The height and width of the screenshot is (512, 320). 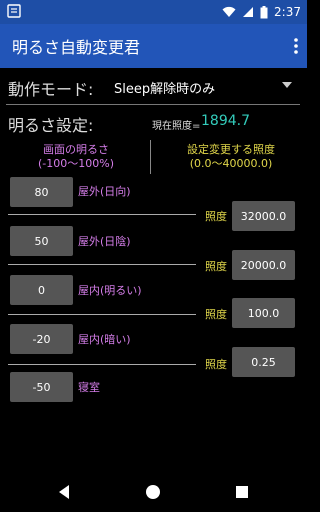 I want to click on overflow-menu-icon, so click(x=296, y=46).